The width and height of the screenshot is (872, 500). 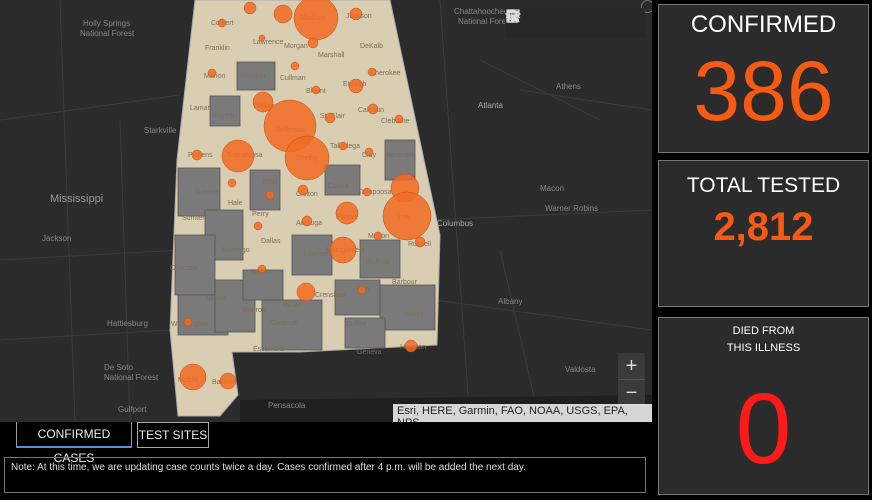 I want to click on svg-text: Conecuh, so click(x=284, y=323).